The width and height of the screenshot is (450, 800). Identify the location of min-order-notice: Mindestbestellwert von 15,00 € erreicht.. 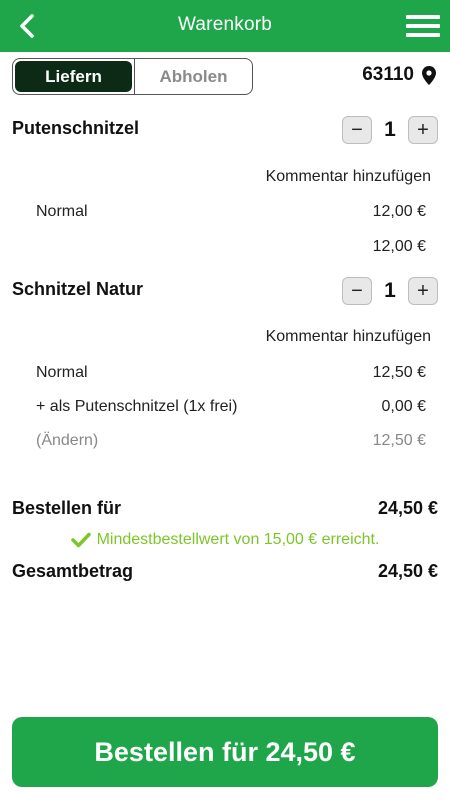
(225, 540).